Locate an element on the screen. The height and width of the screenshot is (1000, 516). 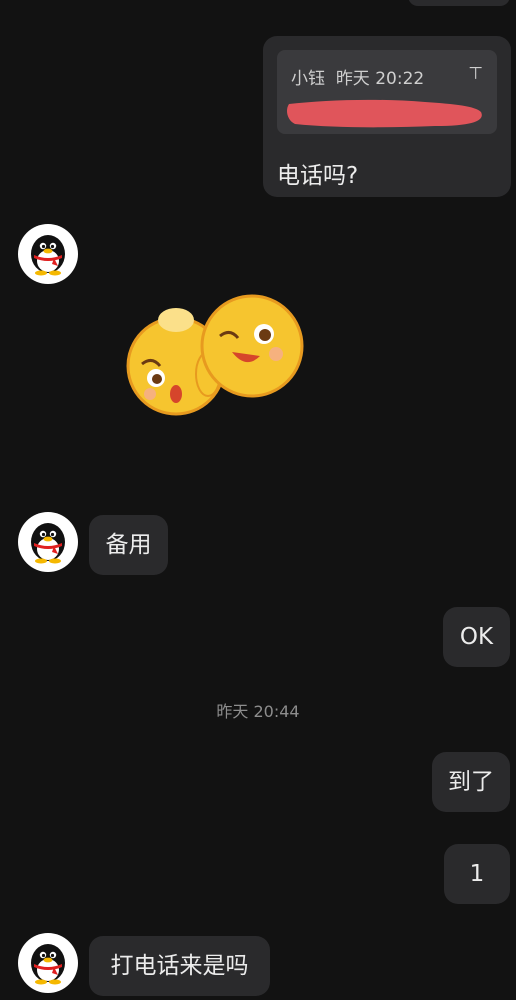
message-text: OK is located at coordinates (476, 636).